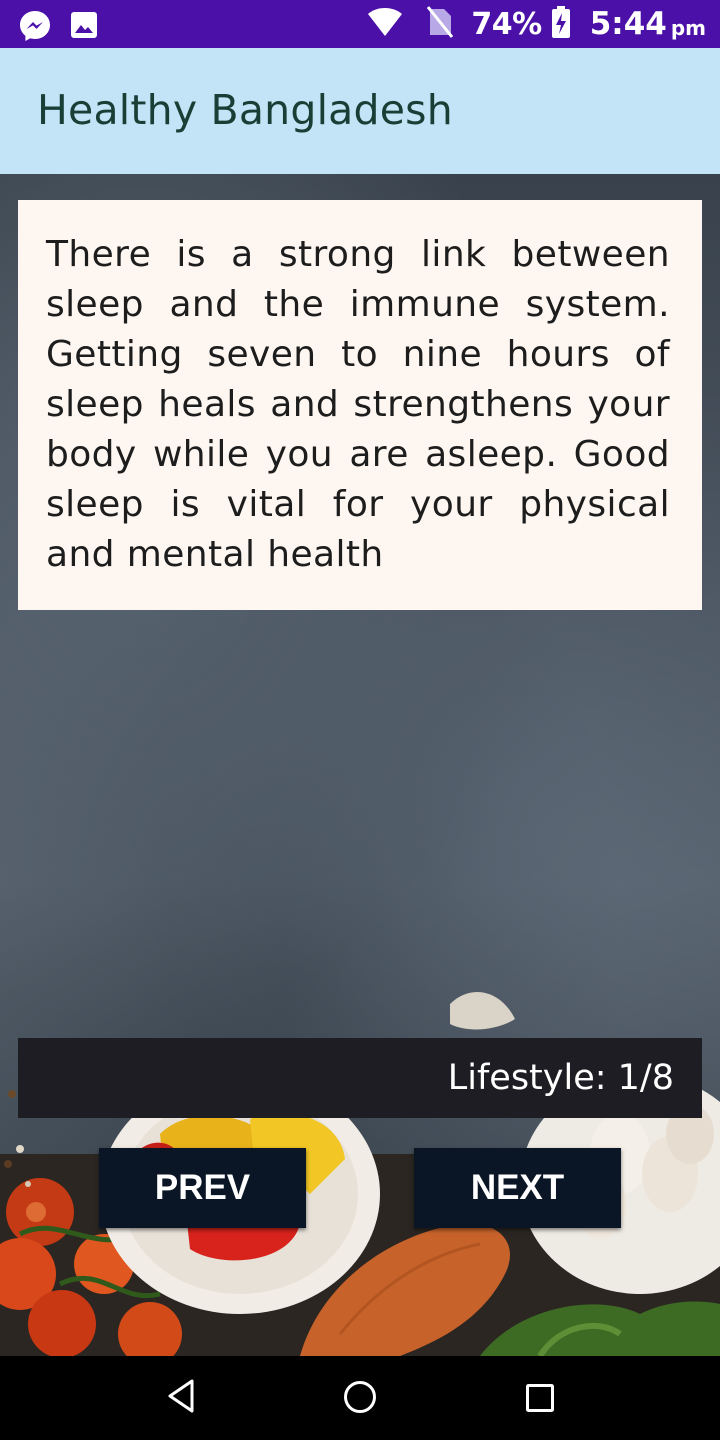 This screenshot has width=720, height=1440. I want to click on category-counter: Lifestyle: 1/8, so click(560, 1078).